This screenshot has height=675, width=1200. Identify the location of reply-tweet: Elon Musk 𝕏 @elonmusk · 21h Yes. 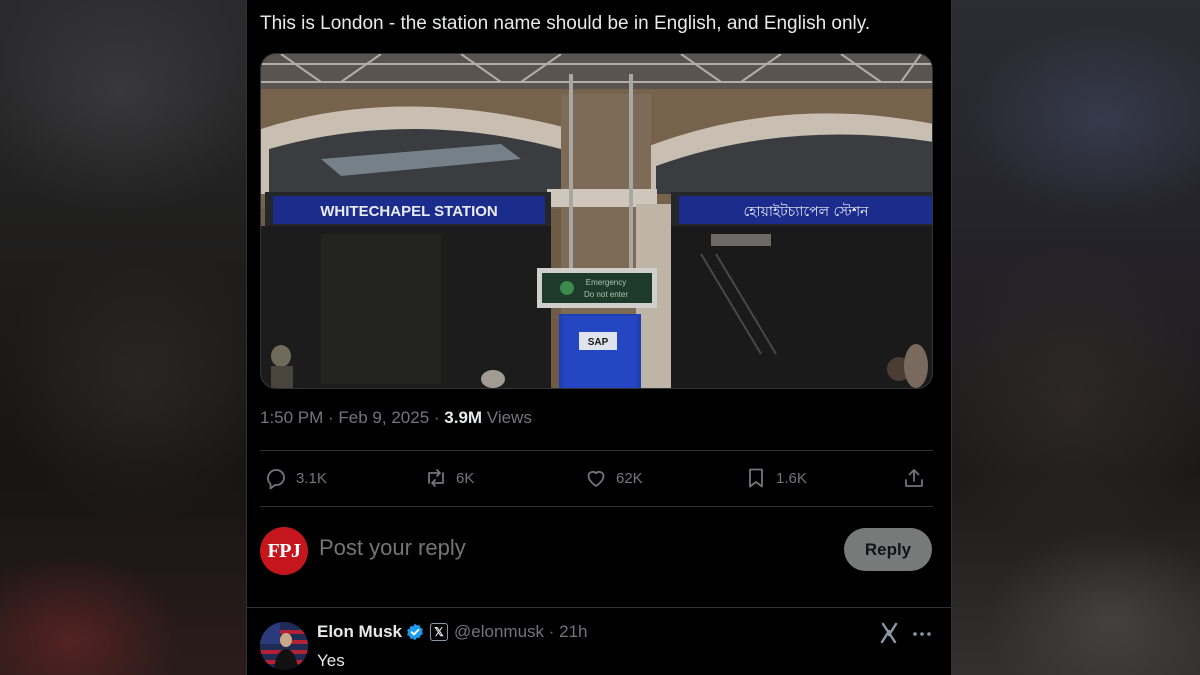
(600, 641).